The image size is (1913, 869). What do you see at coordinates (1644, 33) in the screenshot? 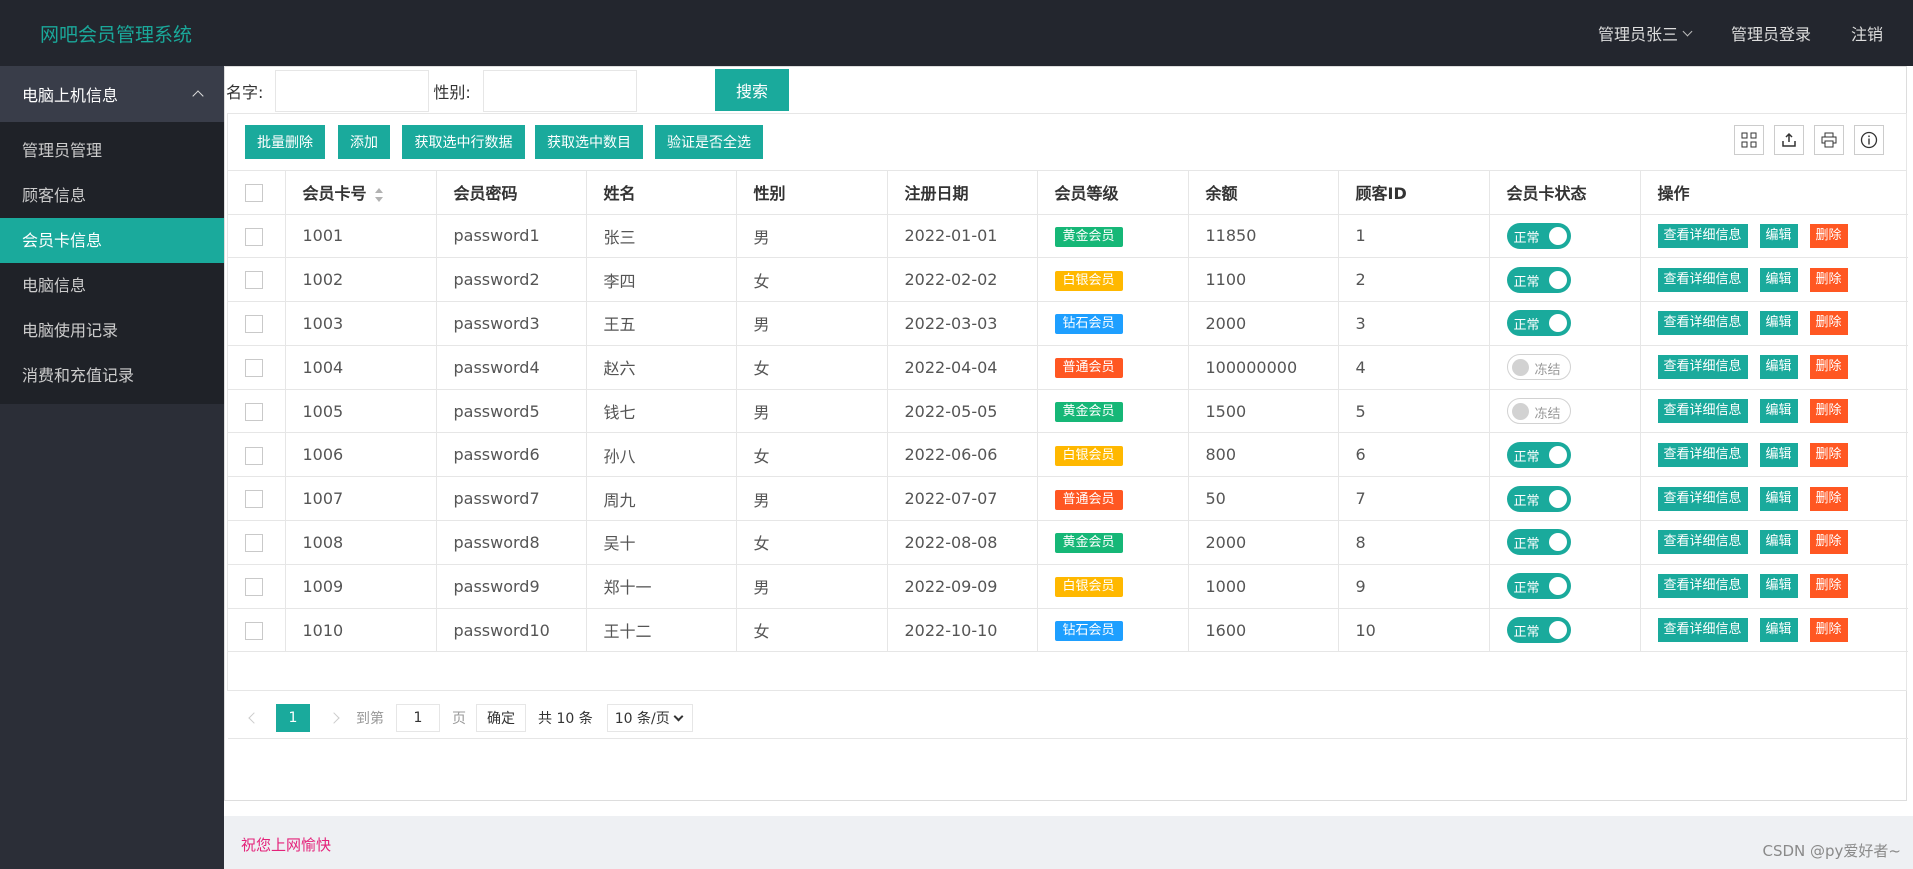
I see `admin-menu: 管理员张三` at bounding box center [1644, 33].